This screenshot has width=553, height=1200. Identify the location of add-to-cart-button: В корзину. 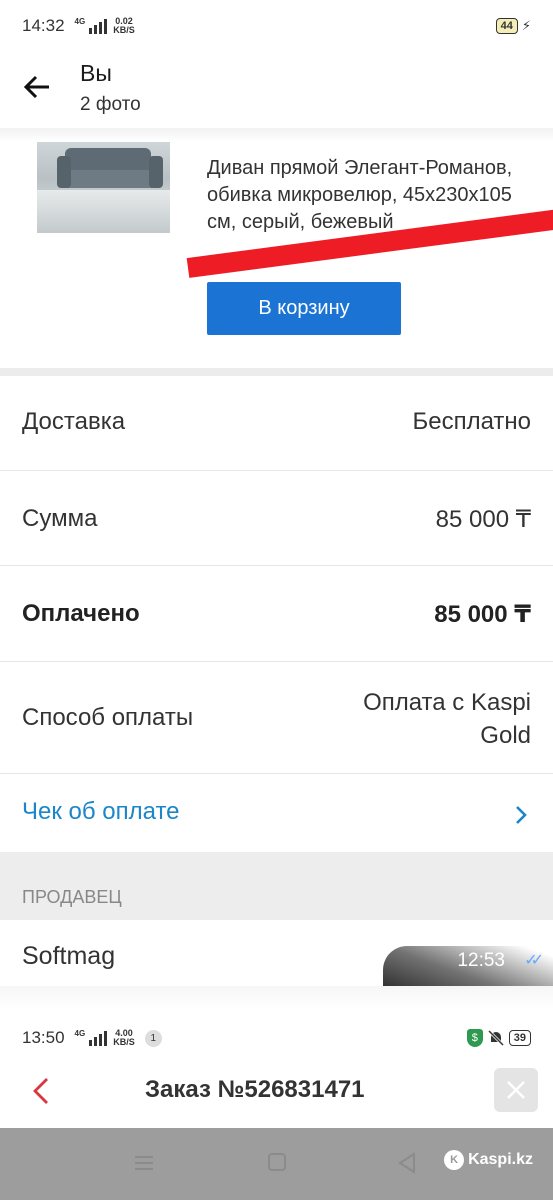
(304, 308).